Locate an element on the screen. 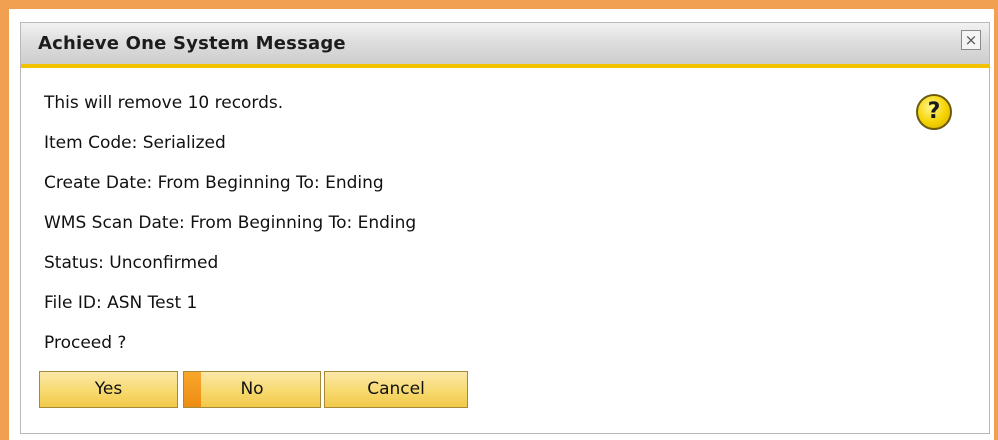 This screenshot has height=440, width=998. yes-button-label: Yes is located at coordinates (108, 389).